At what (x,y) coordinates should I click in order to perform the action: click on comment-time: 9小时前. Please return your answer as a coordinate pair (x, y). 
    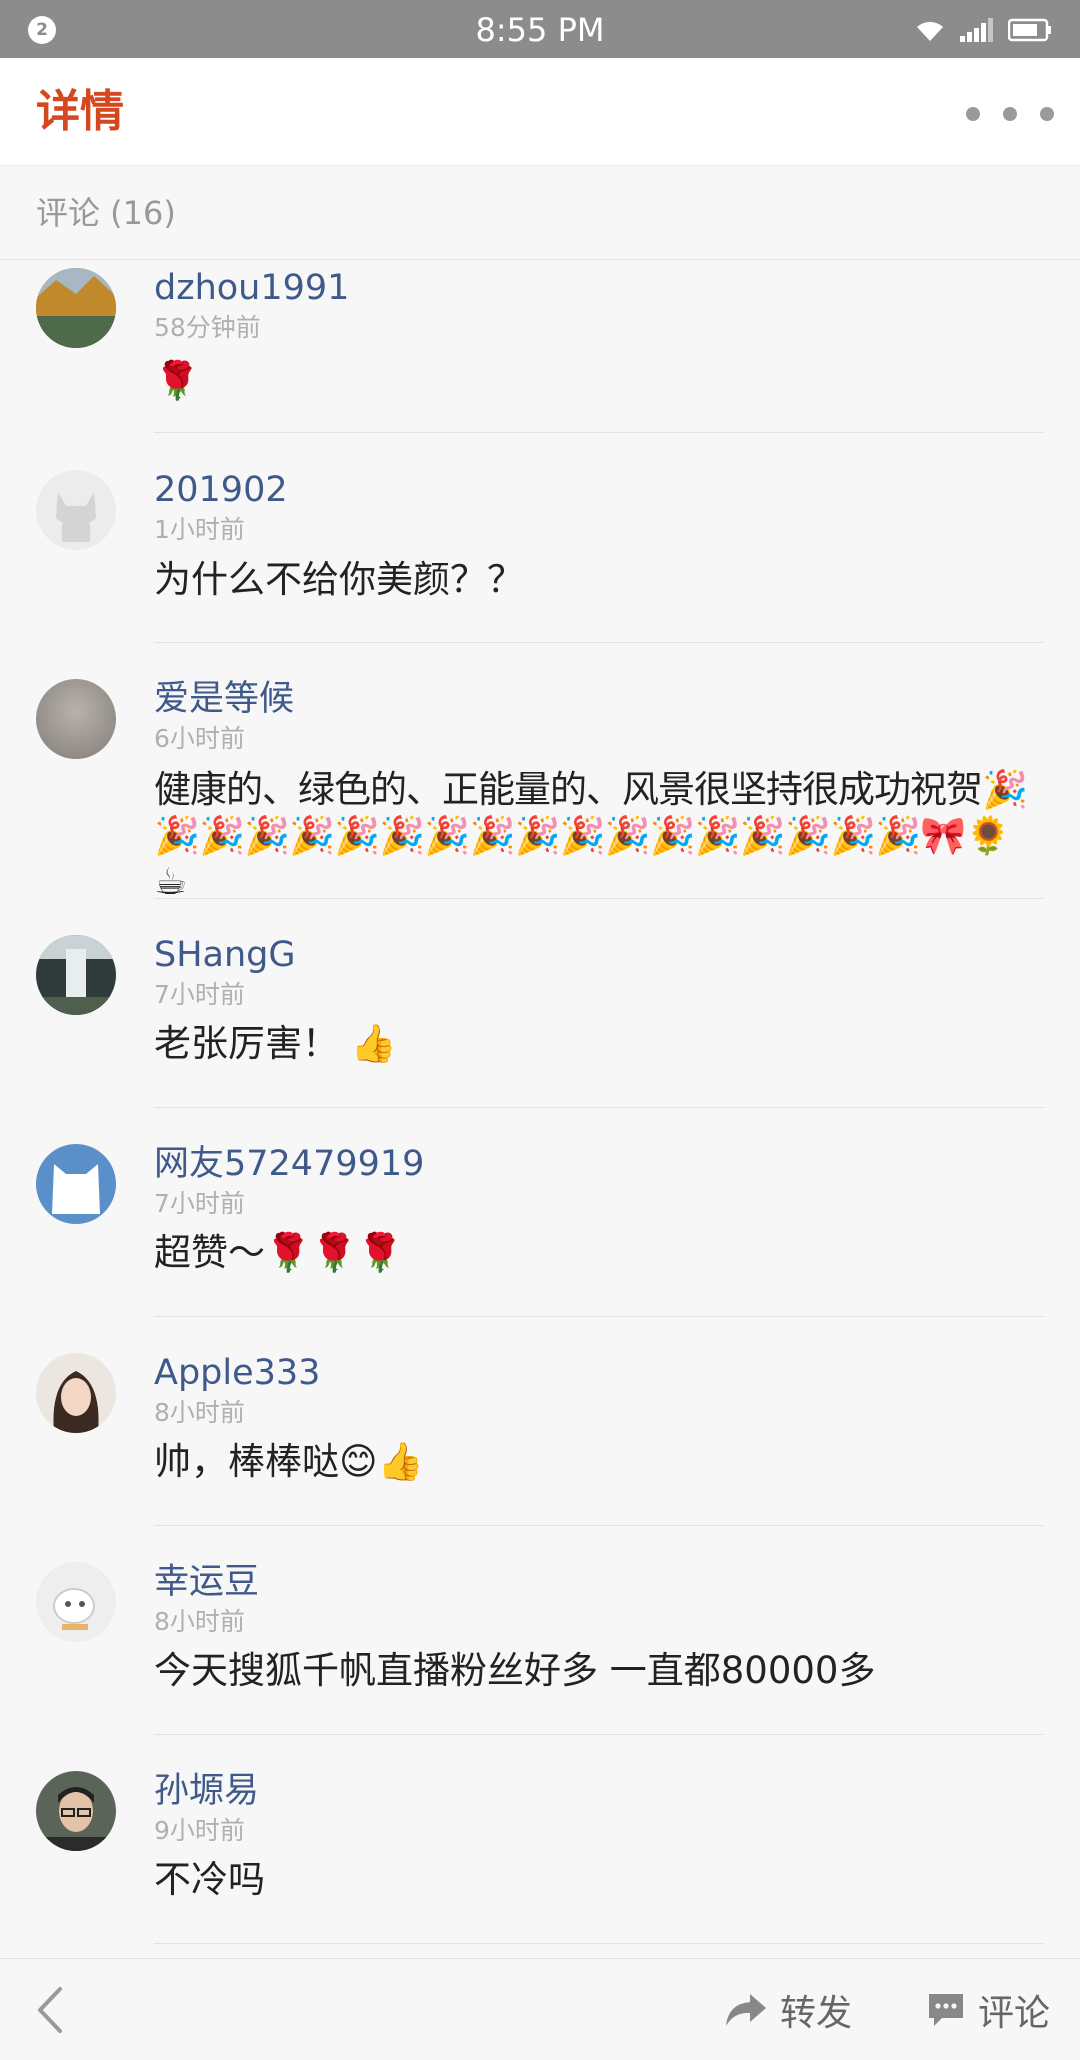
    Looking at the image, I should click on (199, 1830).